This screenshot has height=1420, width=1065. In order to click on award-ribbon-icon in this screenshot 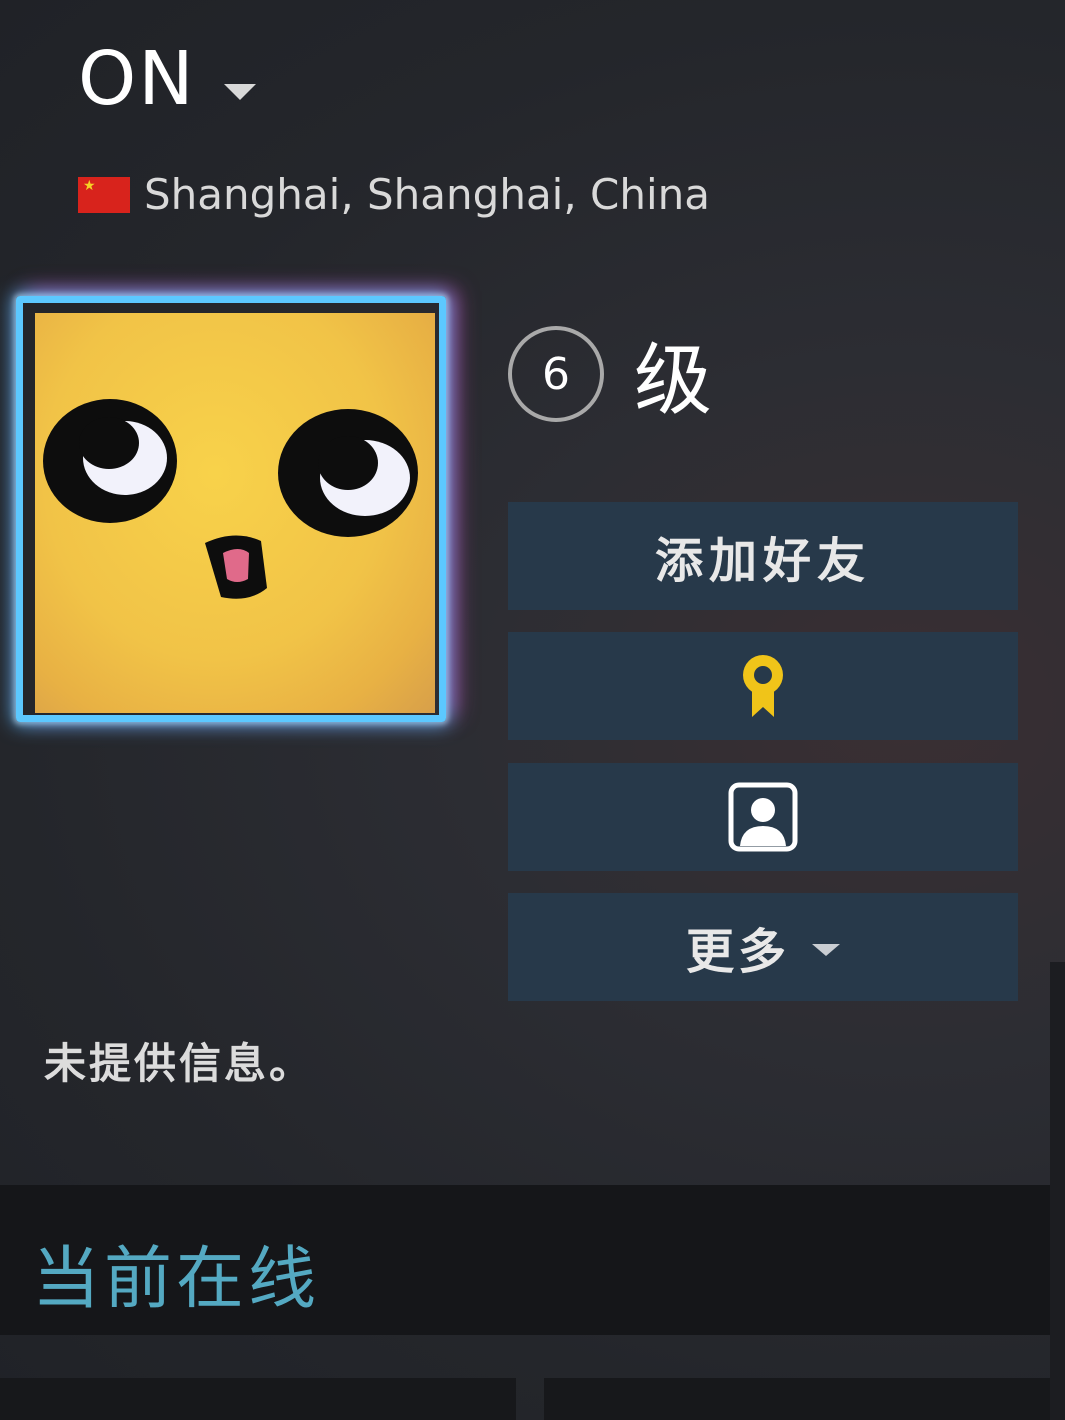, I will do `click(763, 686)`.